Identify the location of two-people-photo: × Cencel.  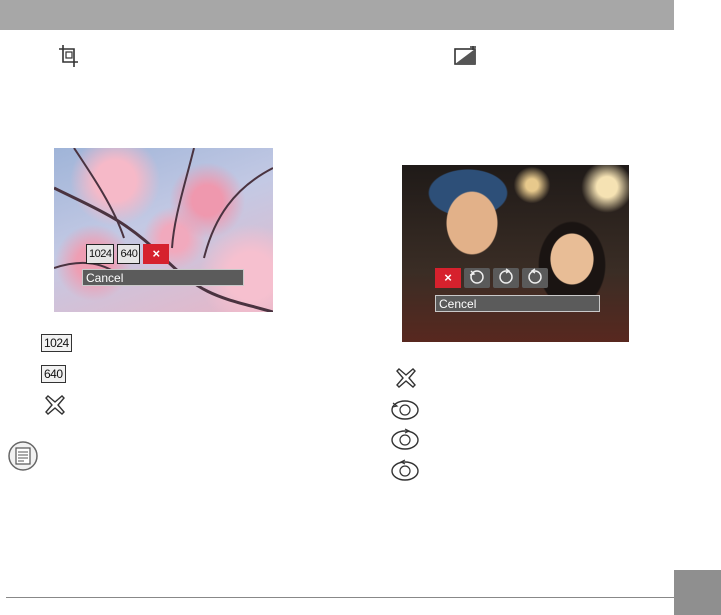
(515, 253).